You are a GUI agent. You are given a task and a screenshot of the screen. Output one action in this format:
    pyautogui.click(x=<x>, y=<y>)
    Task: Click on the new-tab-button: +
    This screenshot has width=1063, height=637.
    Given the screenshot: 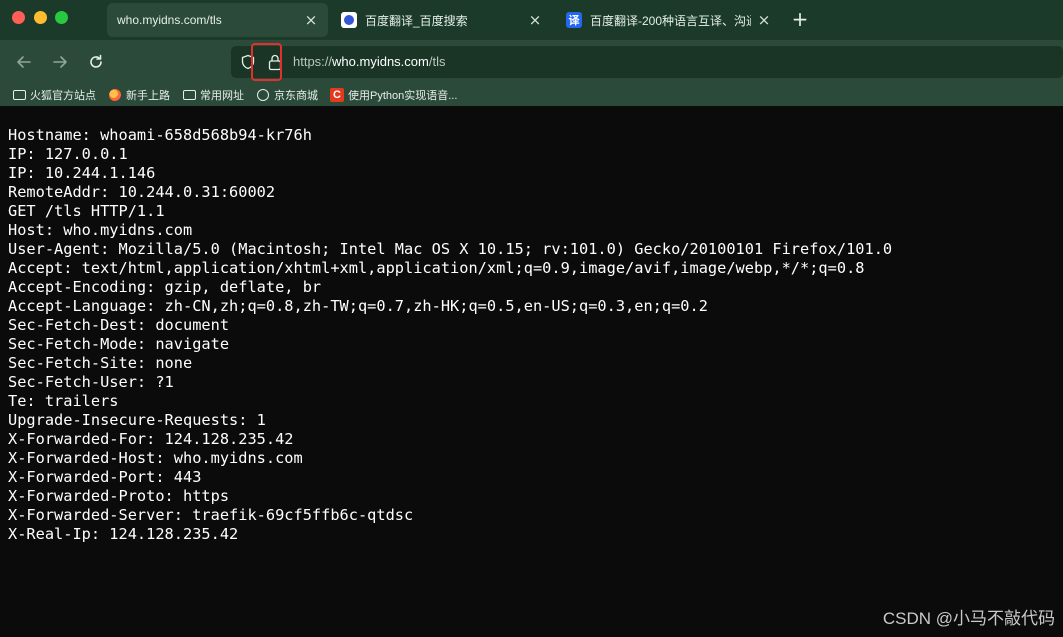 What is the action you would take?
    pyautogui.click(x=800, y=19)
    